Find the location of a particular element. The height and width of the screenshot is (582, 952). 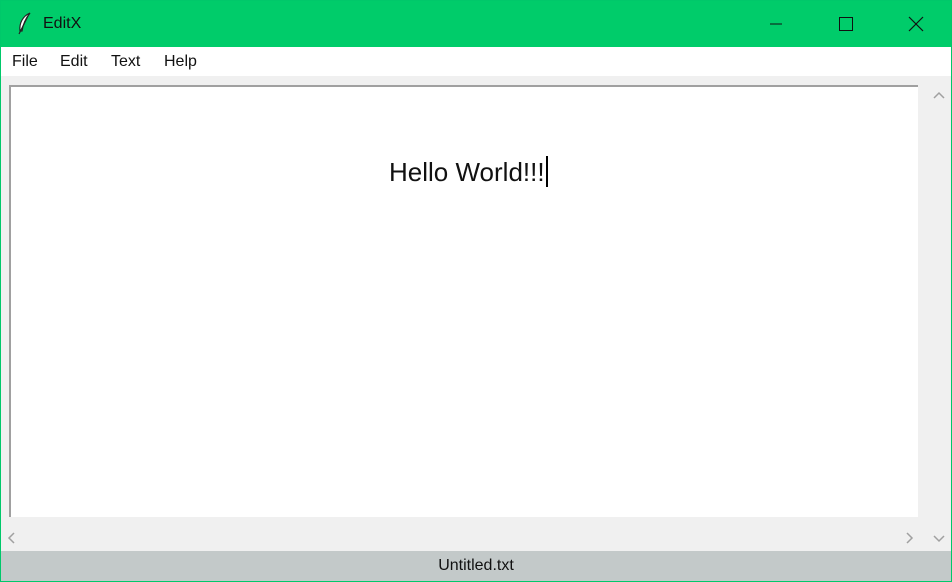

menu-edit: Edit is located at coordinates (74, 62).